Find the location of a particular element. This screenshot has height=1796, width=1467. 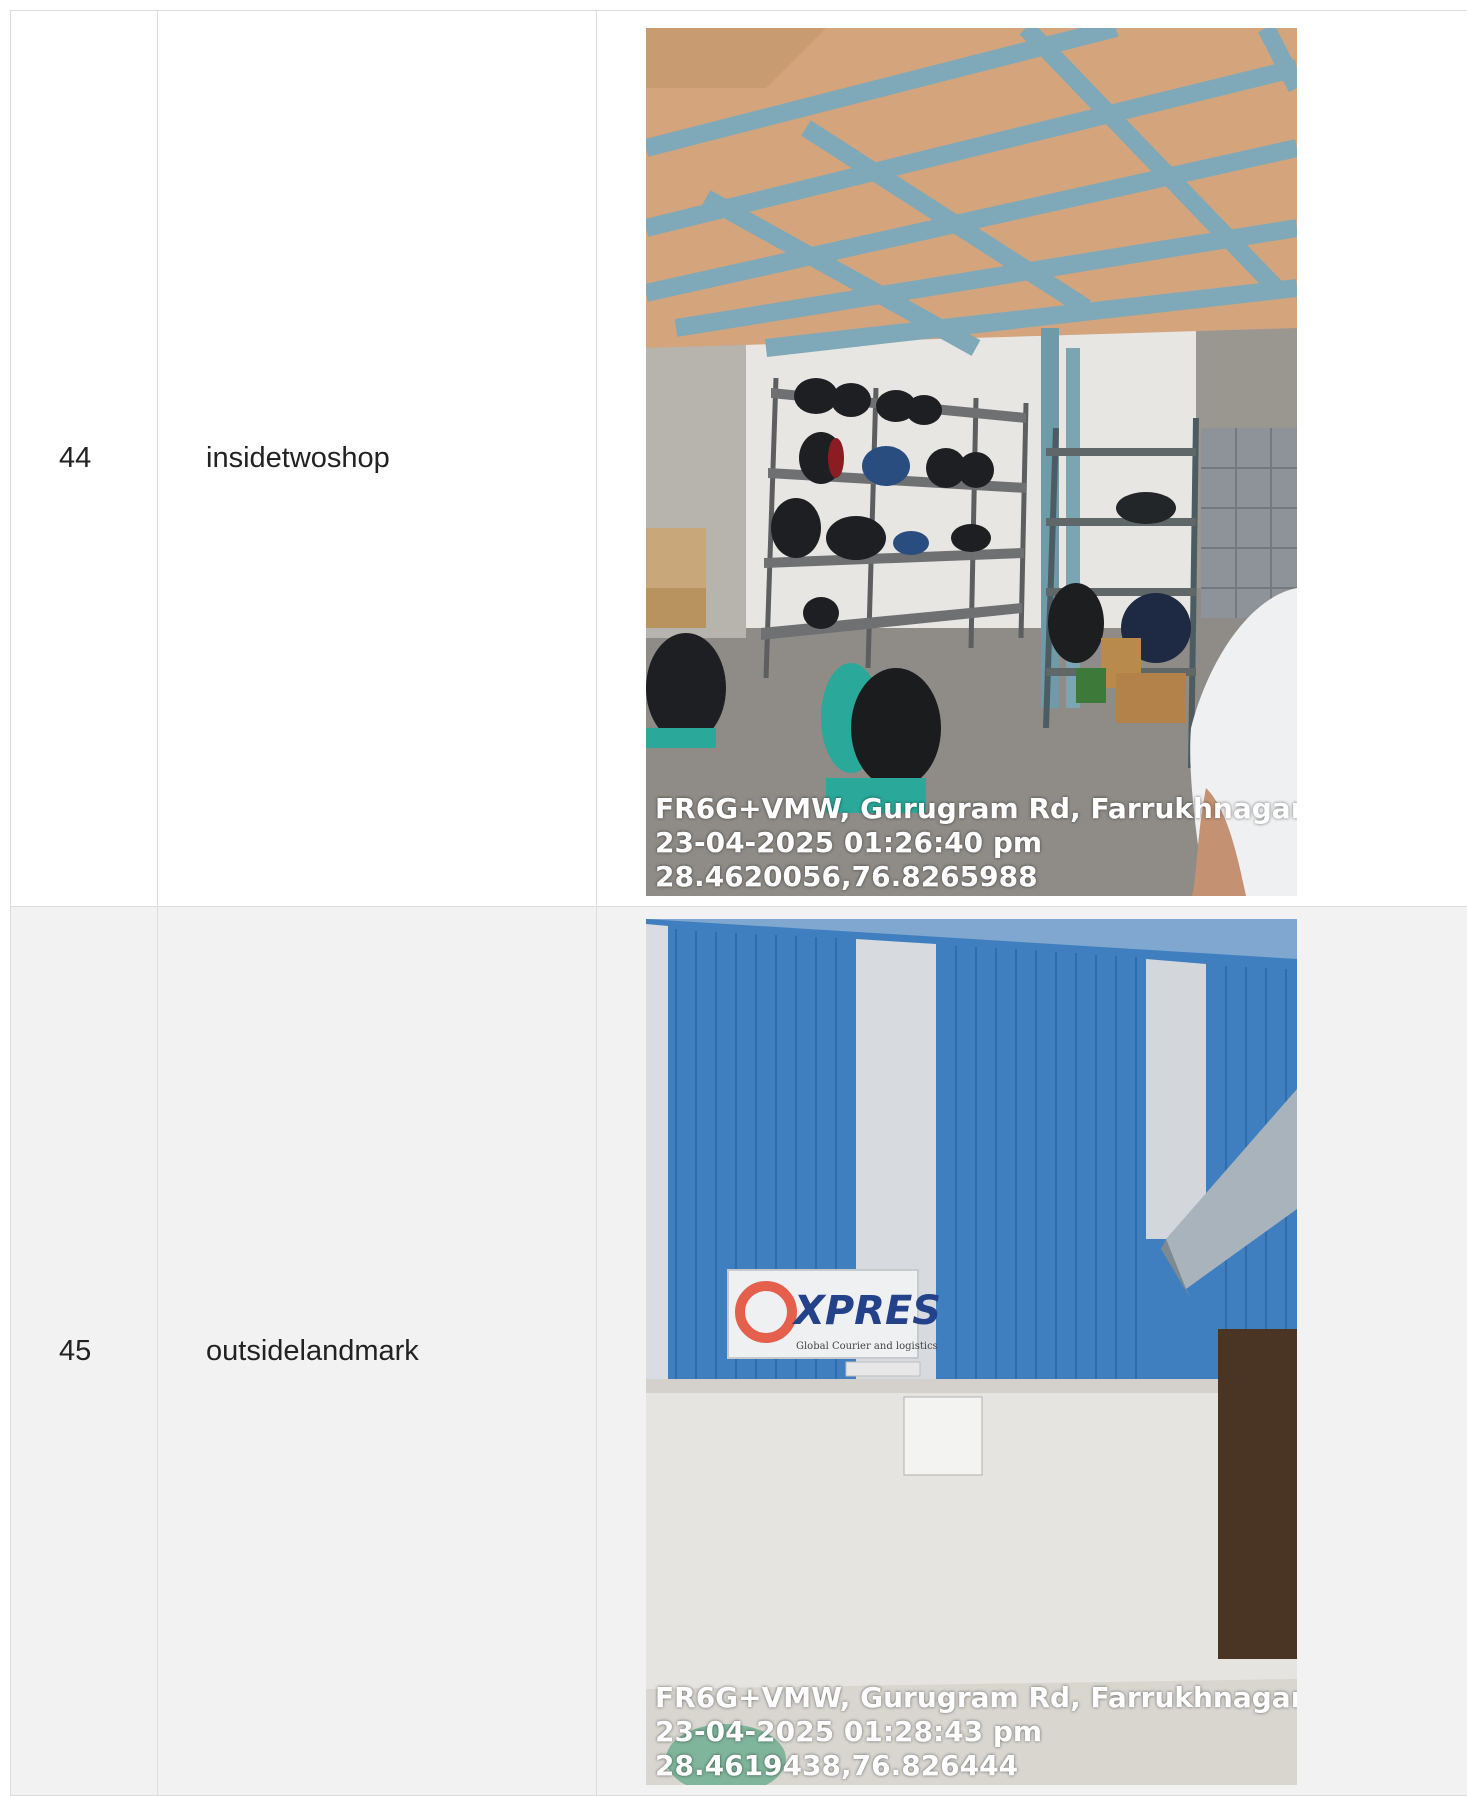

stamp-coords: 28.4620056,76.8265988 is located at coordinates (846, 876).